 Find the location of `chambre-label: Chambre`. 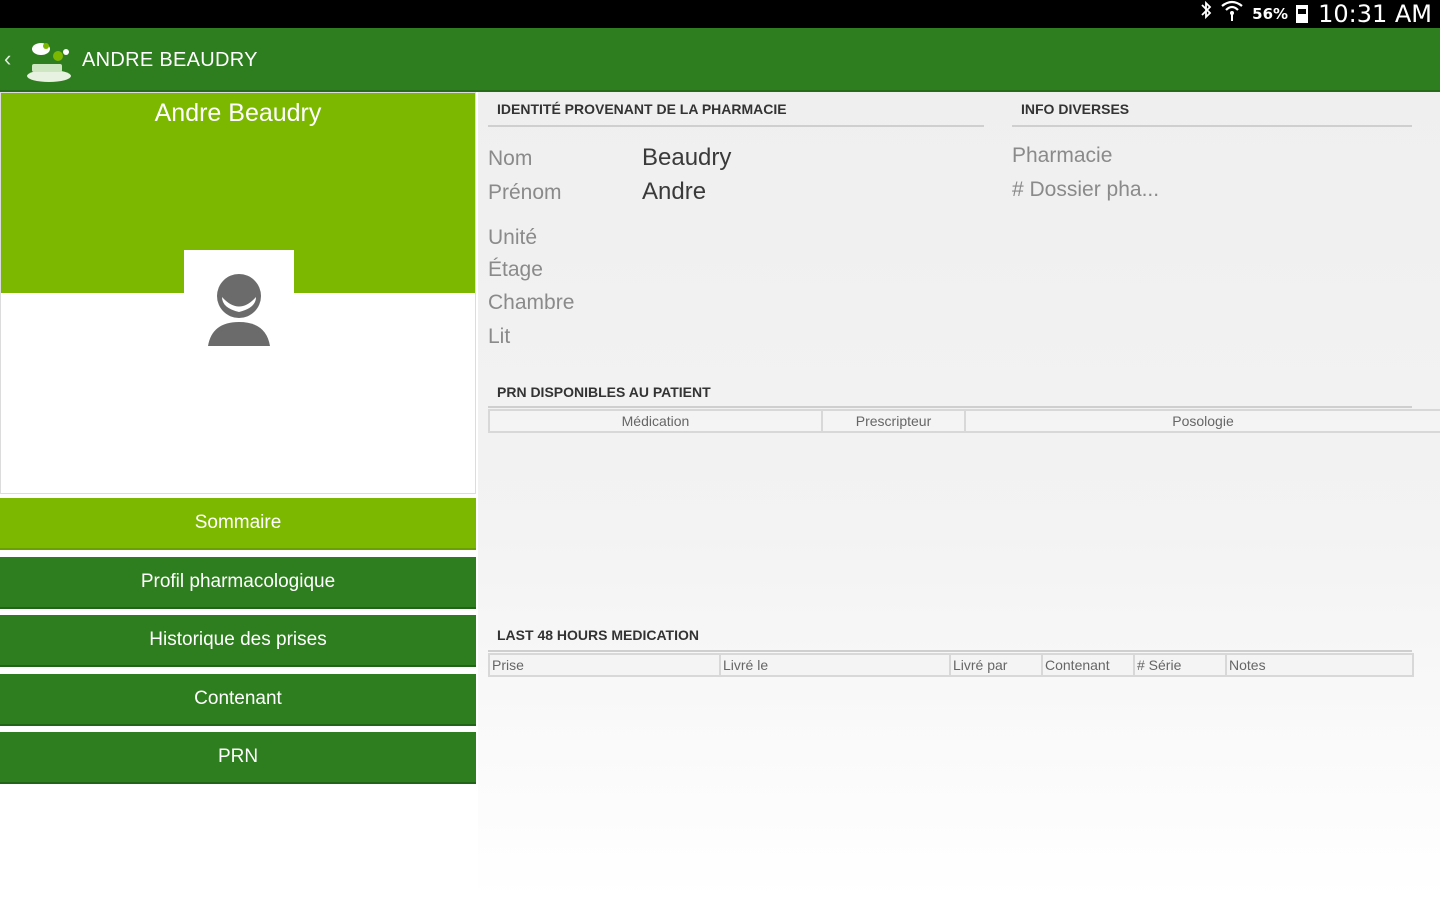

chambre-label: Chambre is located at coordinates (531, 302).